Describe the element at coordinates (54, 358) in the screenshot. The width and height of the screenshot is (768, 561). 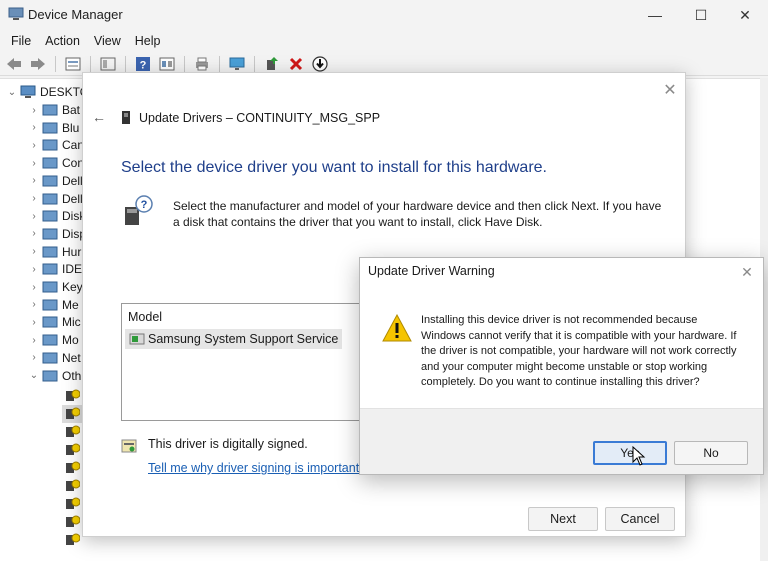
I see `tree-item: › Net` at that location.